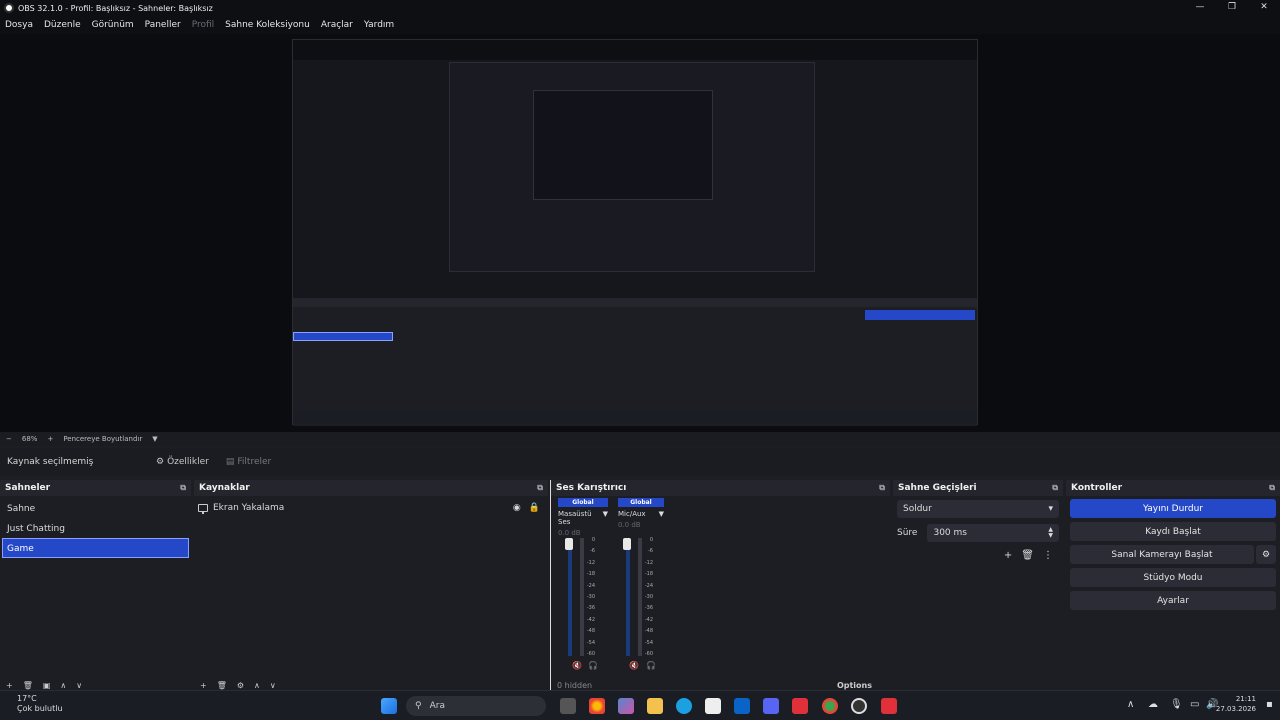 The height and width of the screenshot is (720, 1280). I want to click on duration-input: 300 ms ▲ ▼, so click(993, 533).